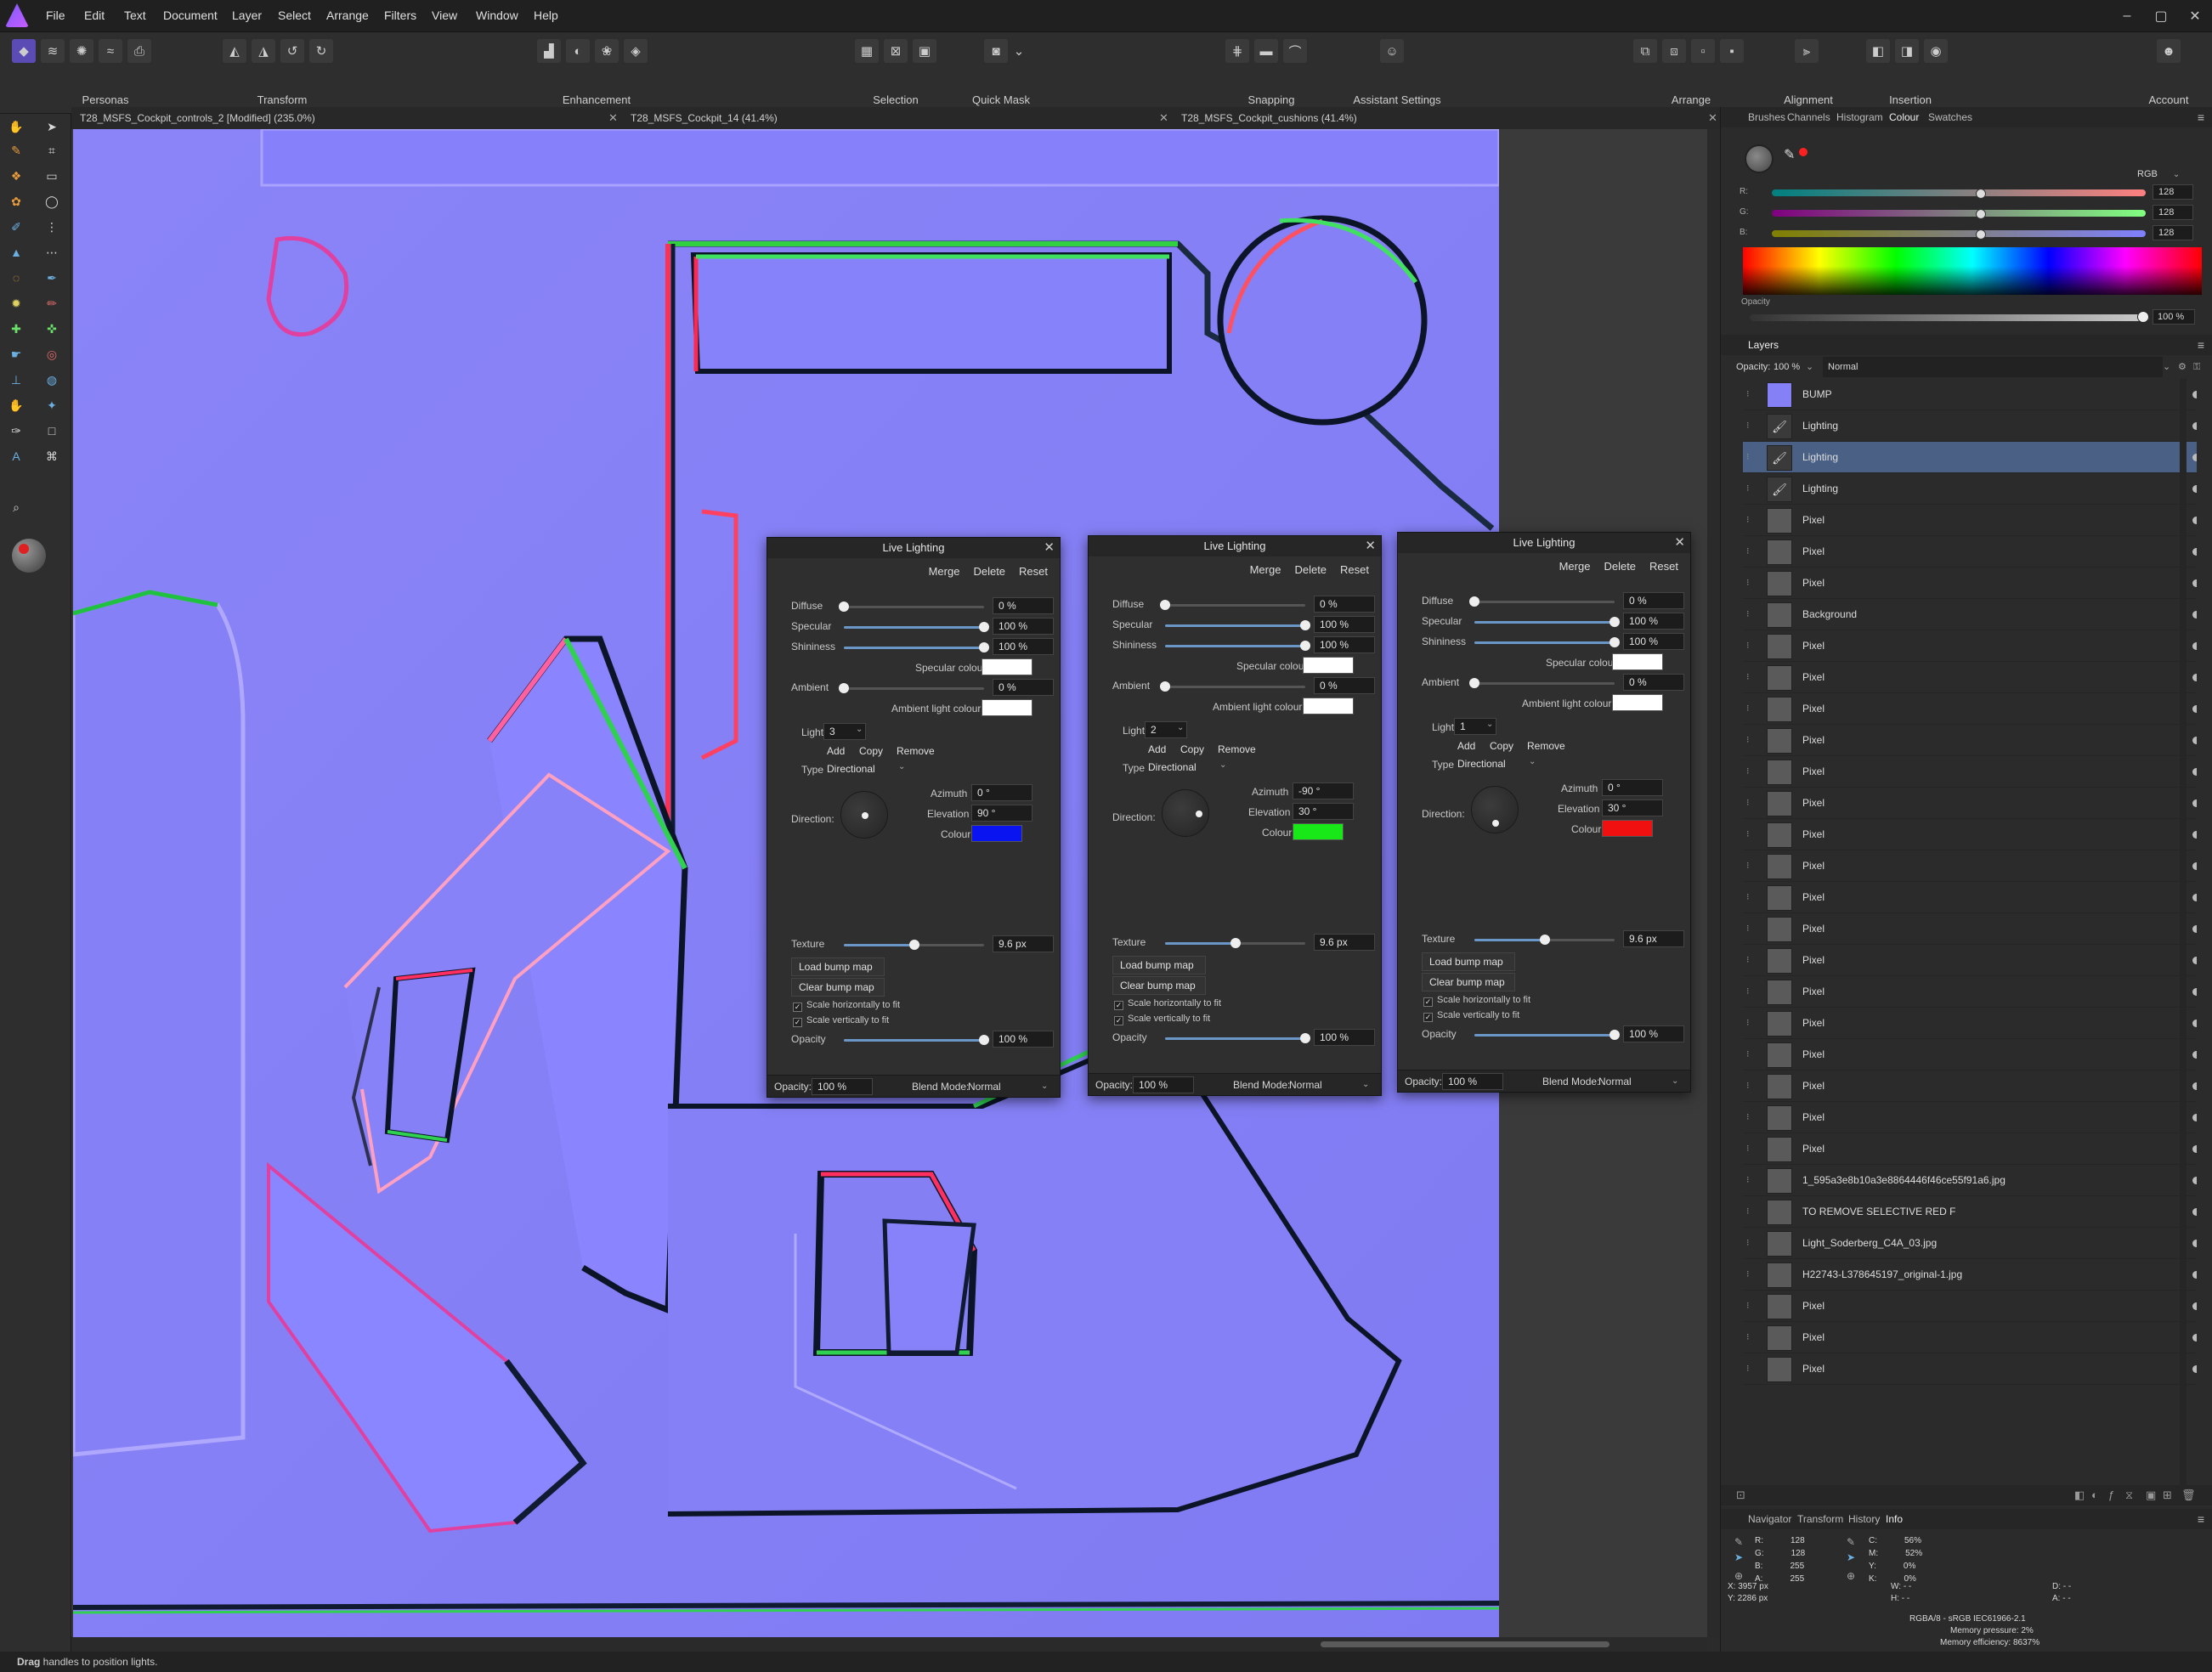  What do you see at coordinates (400, 15) in the screenshot?
I see `menu-filters: Filters` at bounding box center [400, 15].